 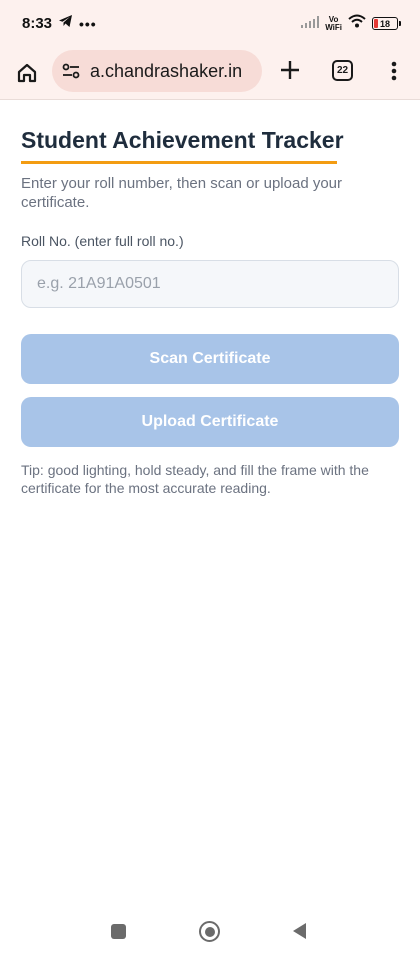 I want to click on new-tab-icon, so click(x=290, y=70).